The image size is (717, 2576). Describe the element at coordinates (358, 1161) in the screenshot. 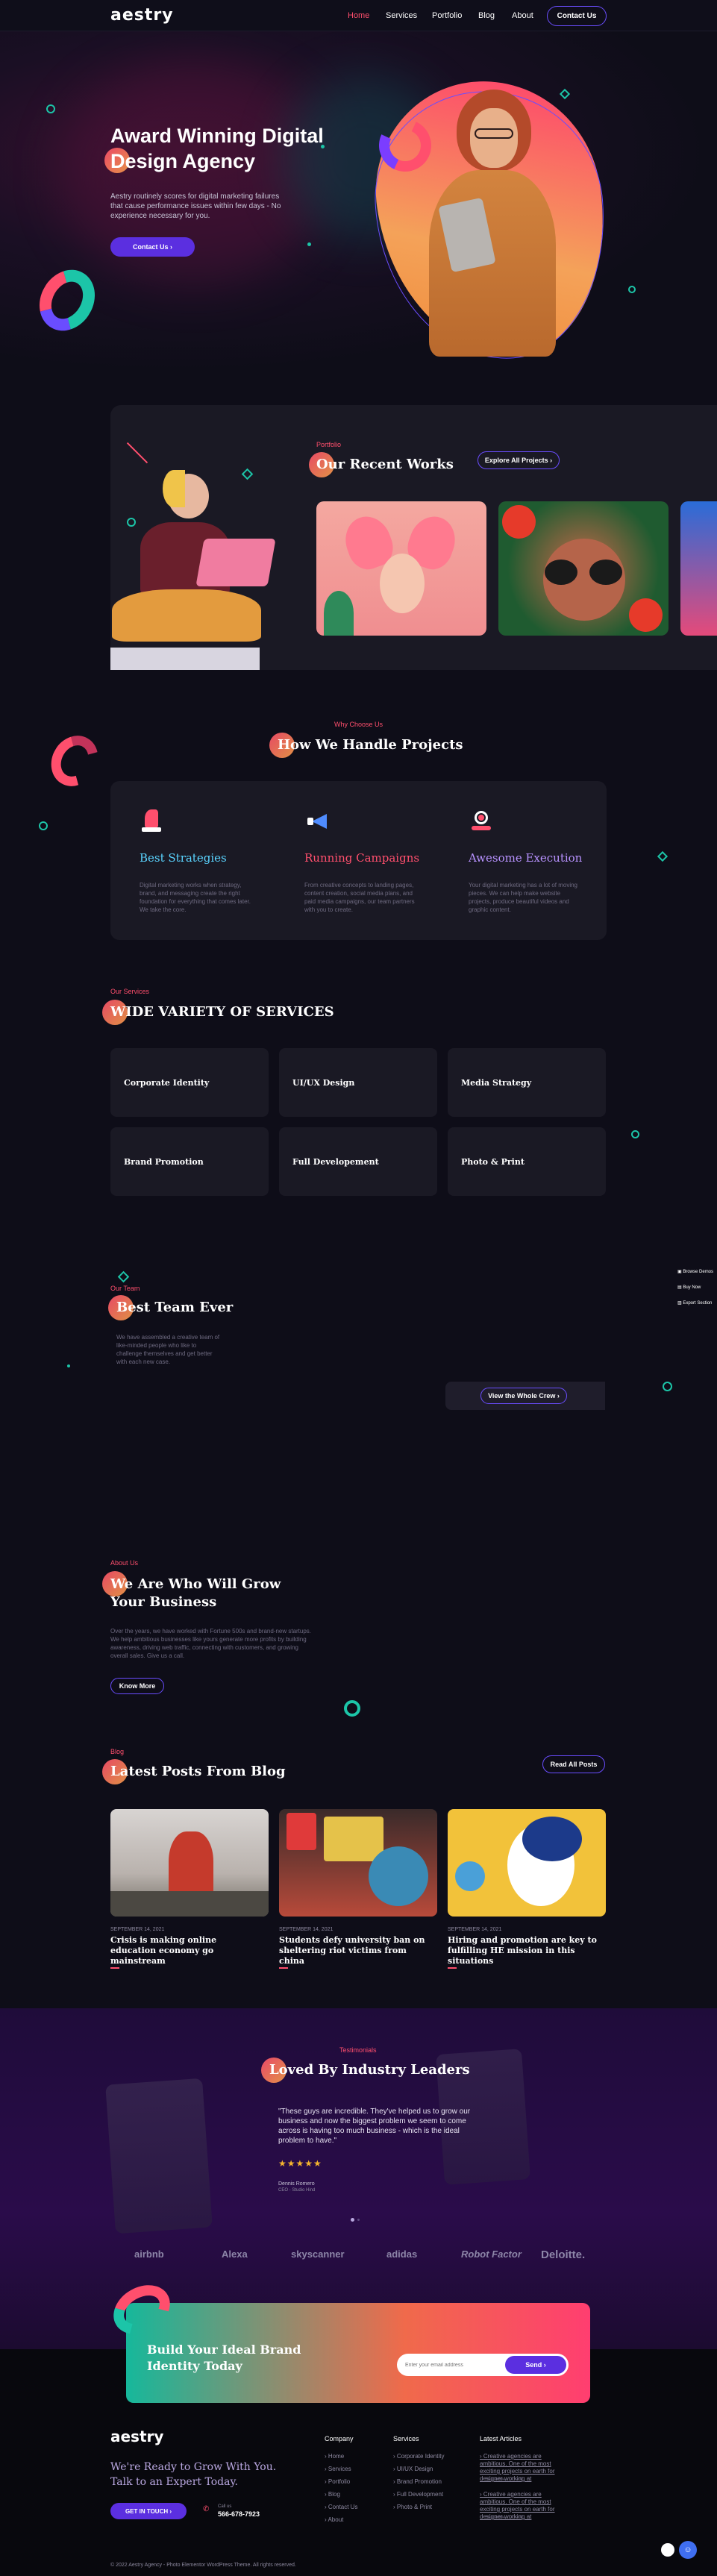

I see `service-full-development: Full Developement` at that location.